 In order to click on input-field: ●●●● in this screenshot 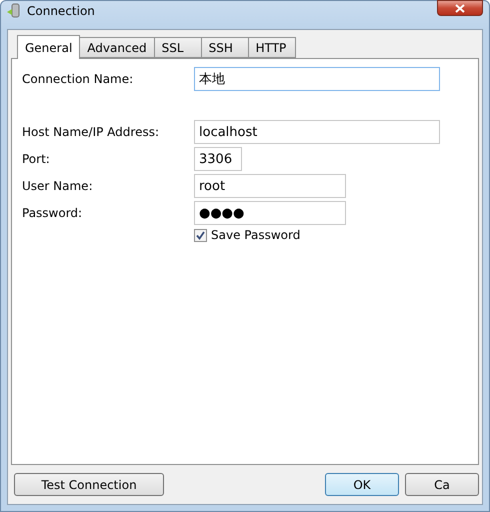, I will do `click(270, 213)`.